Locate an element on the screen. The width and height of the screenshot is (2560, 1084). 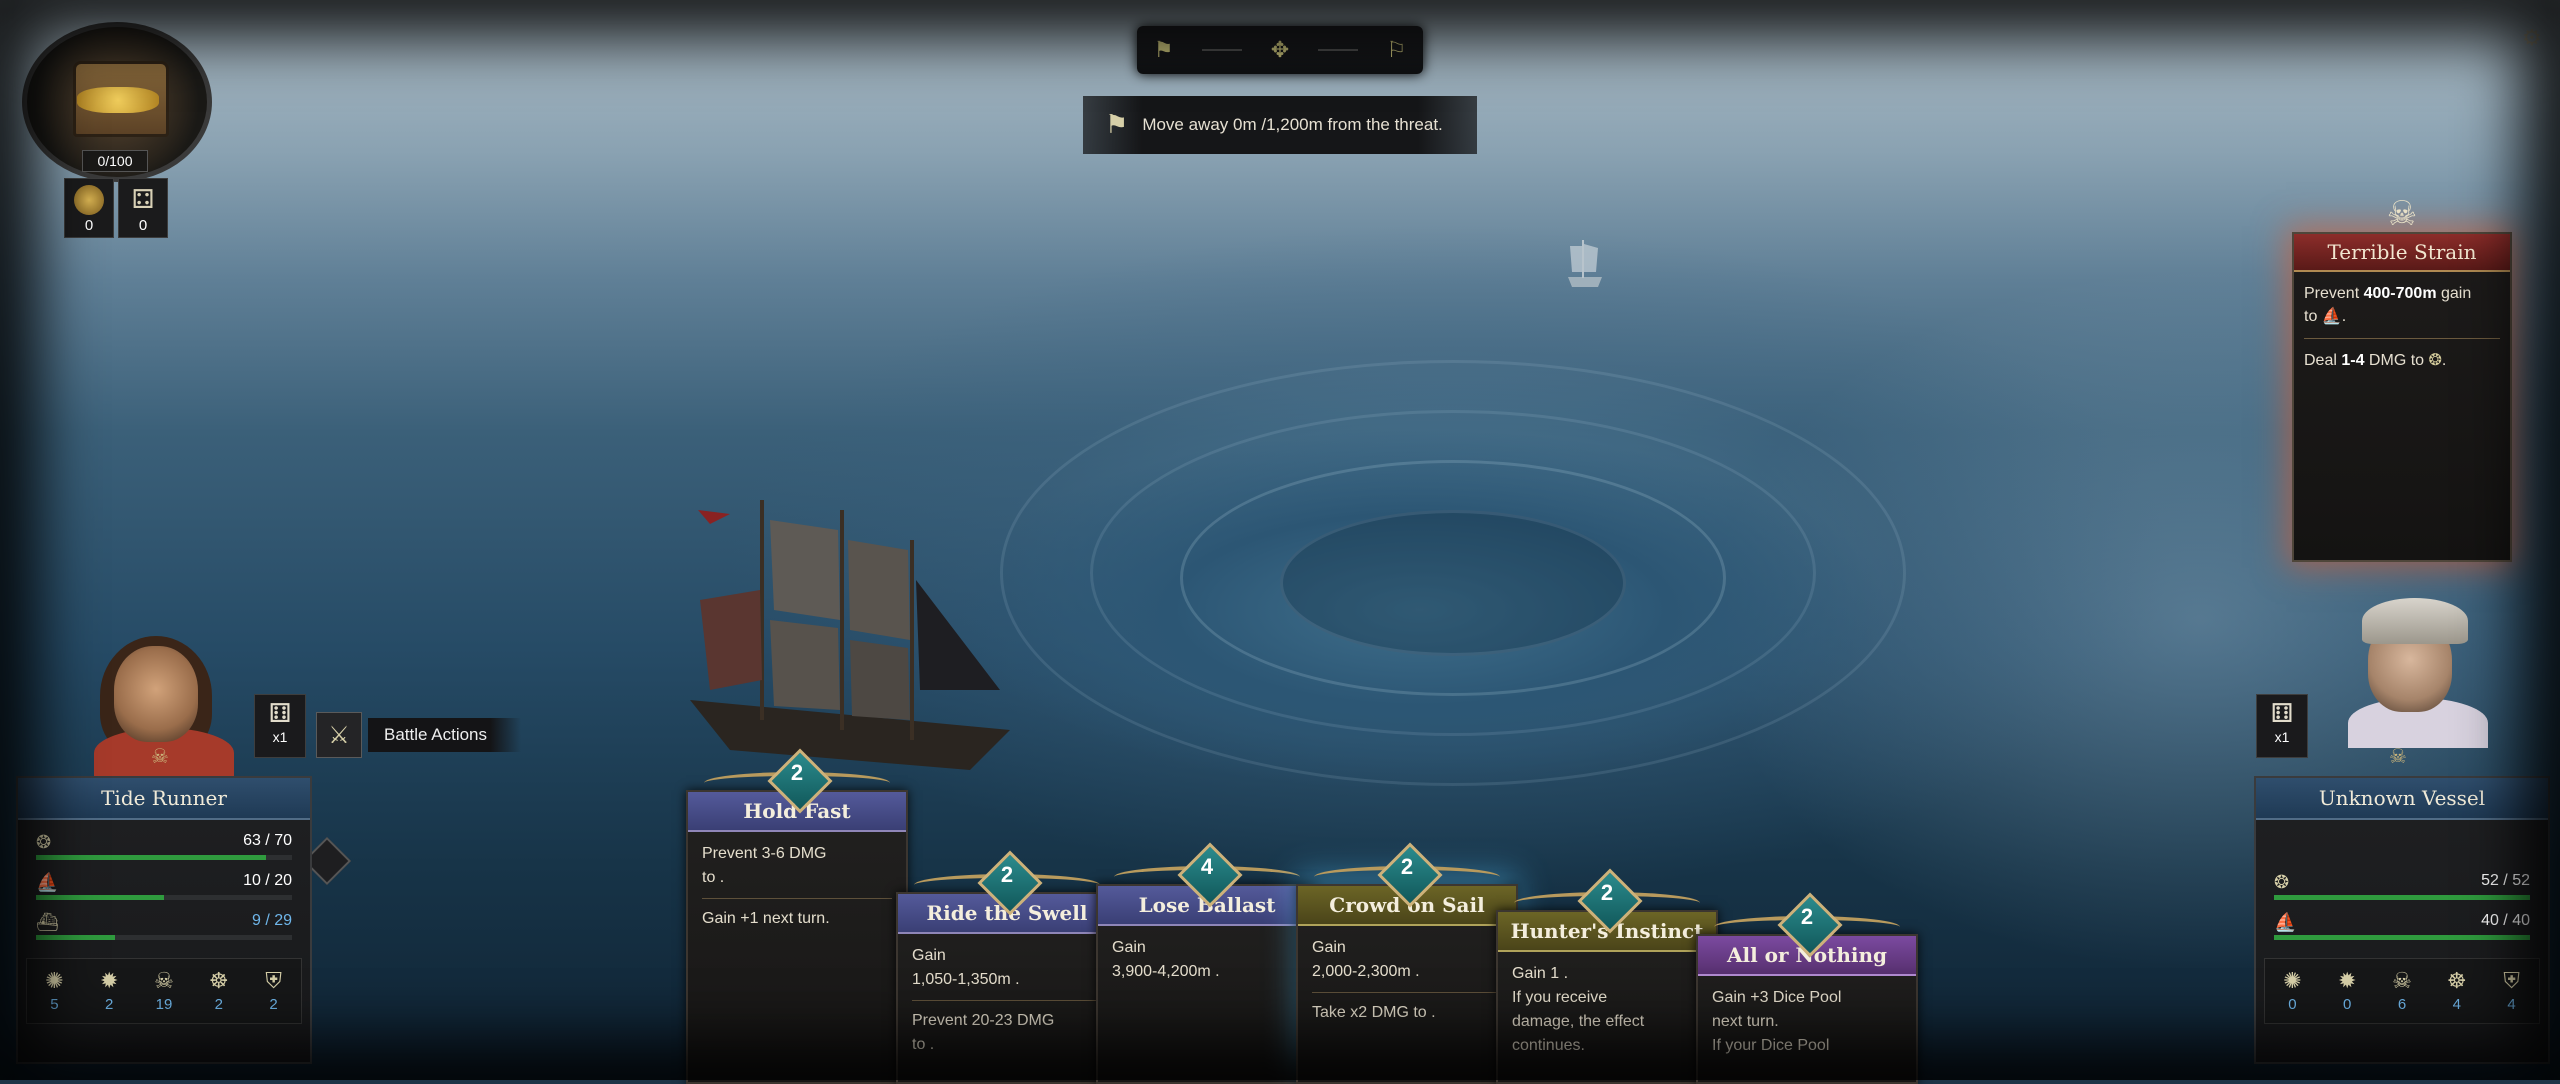
intent-effect-1: Prevent 400-700m gain to ⛵. is located at coordinates (2402, 300).